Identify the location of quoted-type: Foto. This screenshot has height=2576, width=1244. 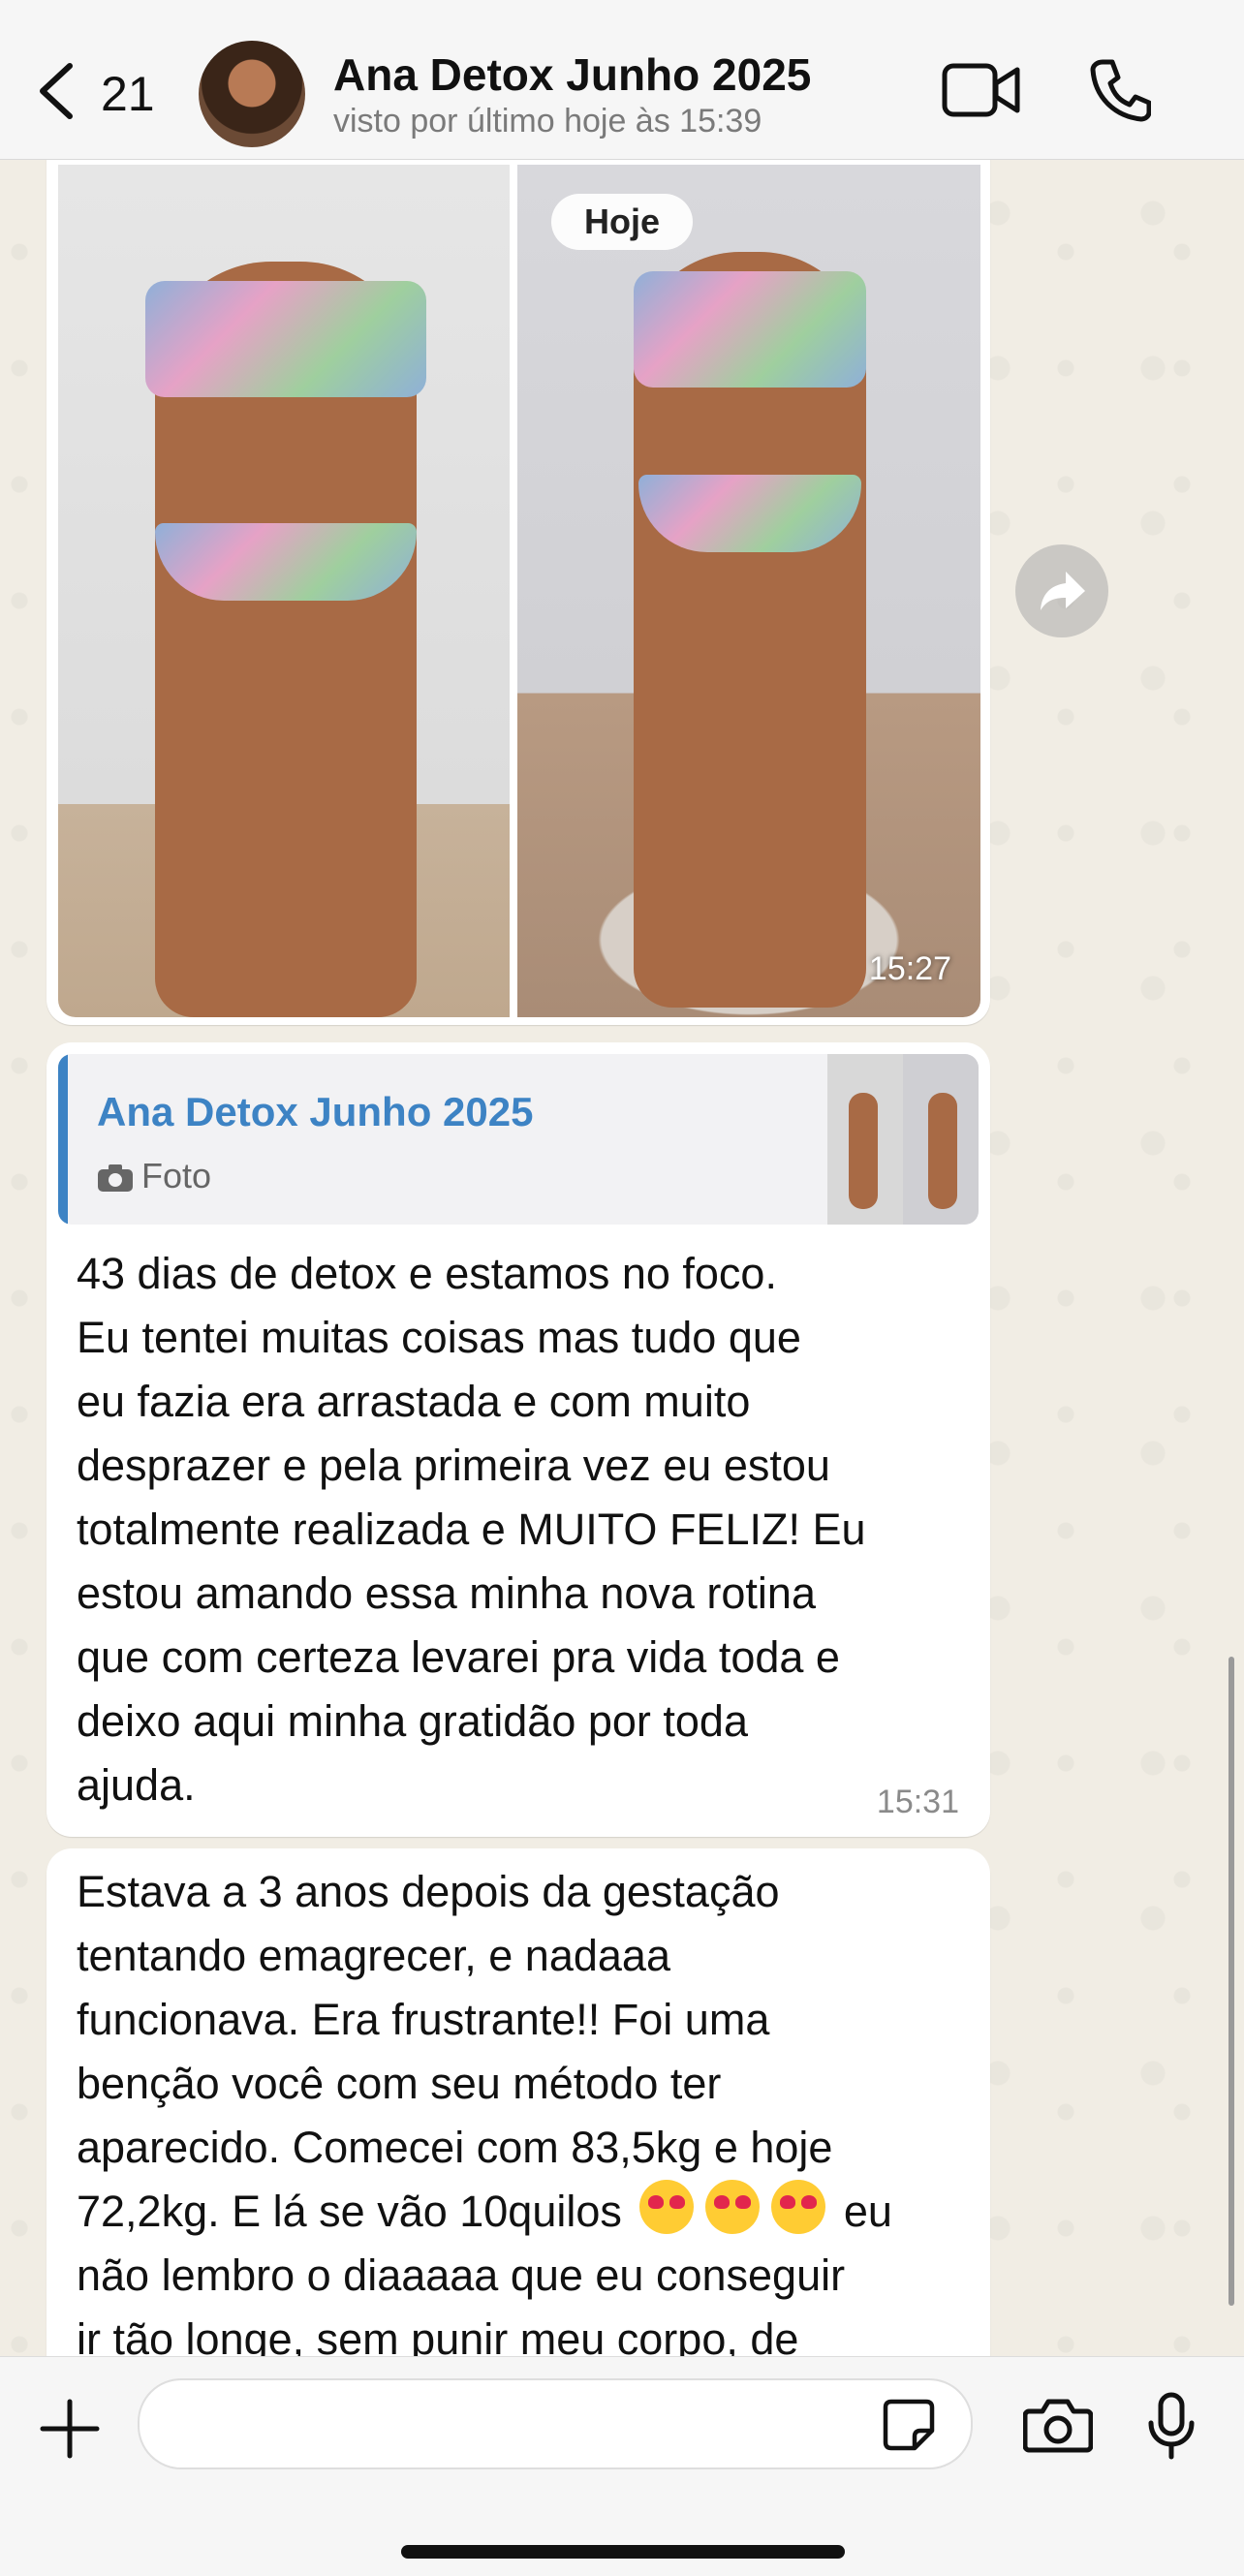
(154, 1176).